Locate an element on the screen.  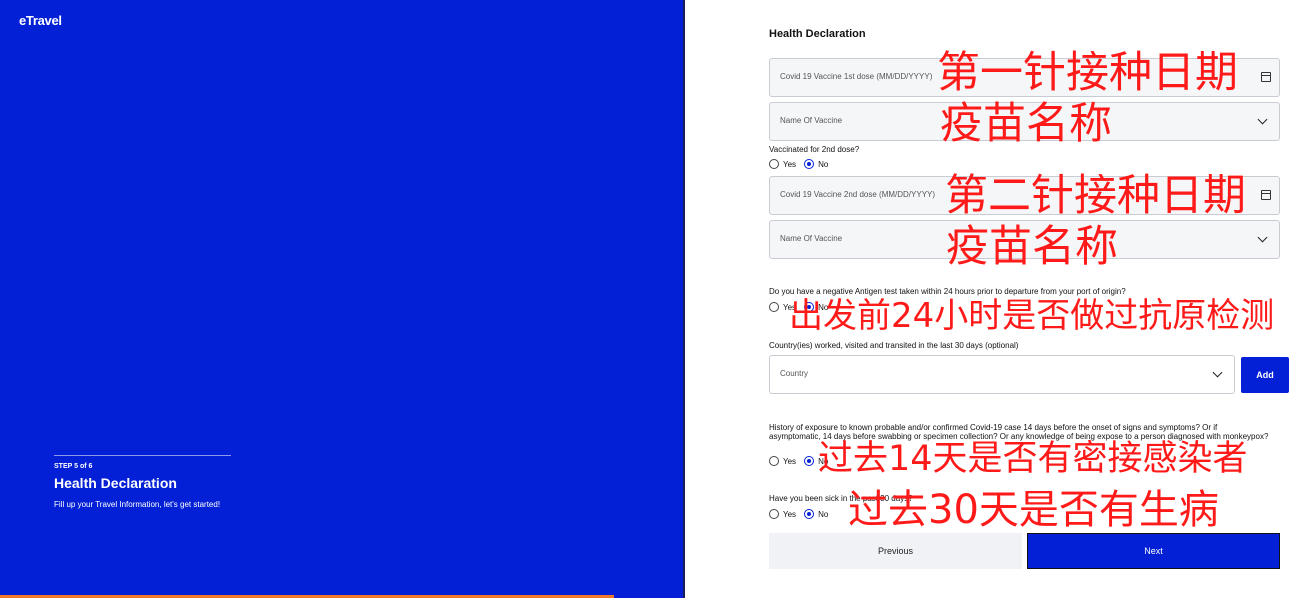
dose2-question: Vaccinated for 2nd dose? is located at coordinates (814, 149).